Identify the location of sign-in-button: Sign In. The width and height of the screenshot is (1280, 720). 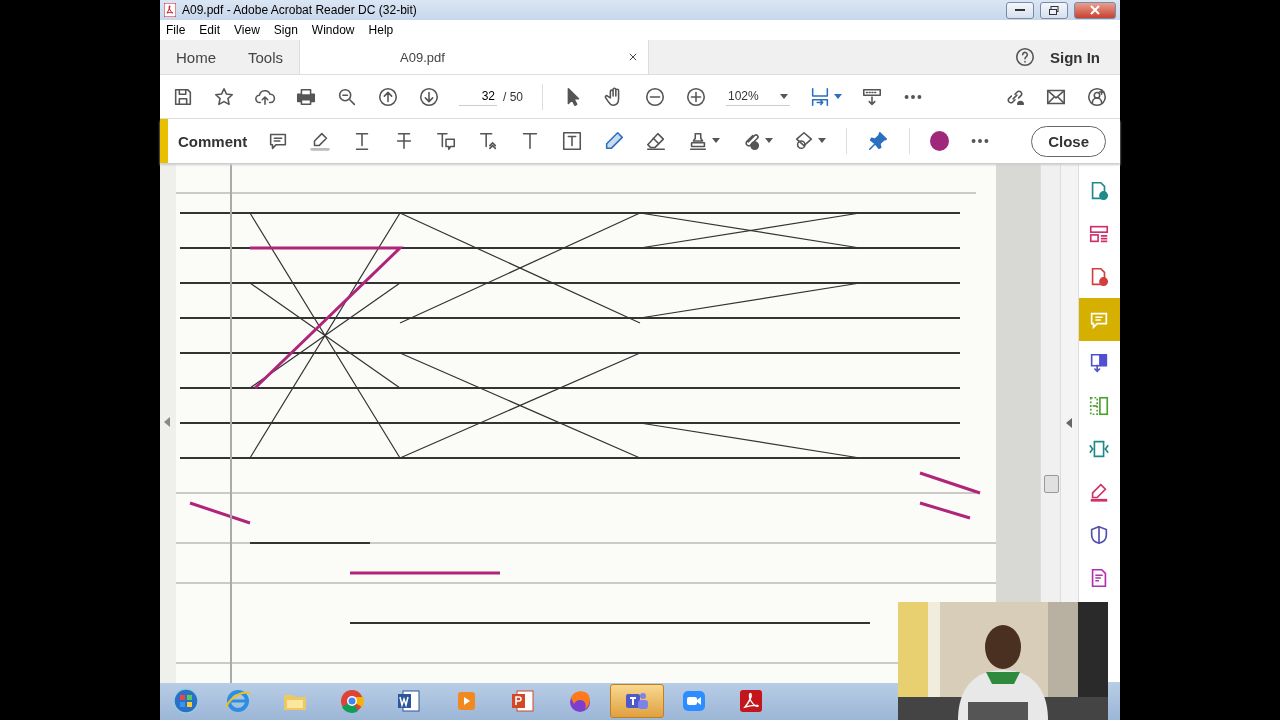
(1078, 57).